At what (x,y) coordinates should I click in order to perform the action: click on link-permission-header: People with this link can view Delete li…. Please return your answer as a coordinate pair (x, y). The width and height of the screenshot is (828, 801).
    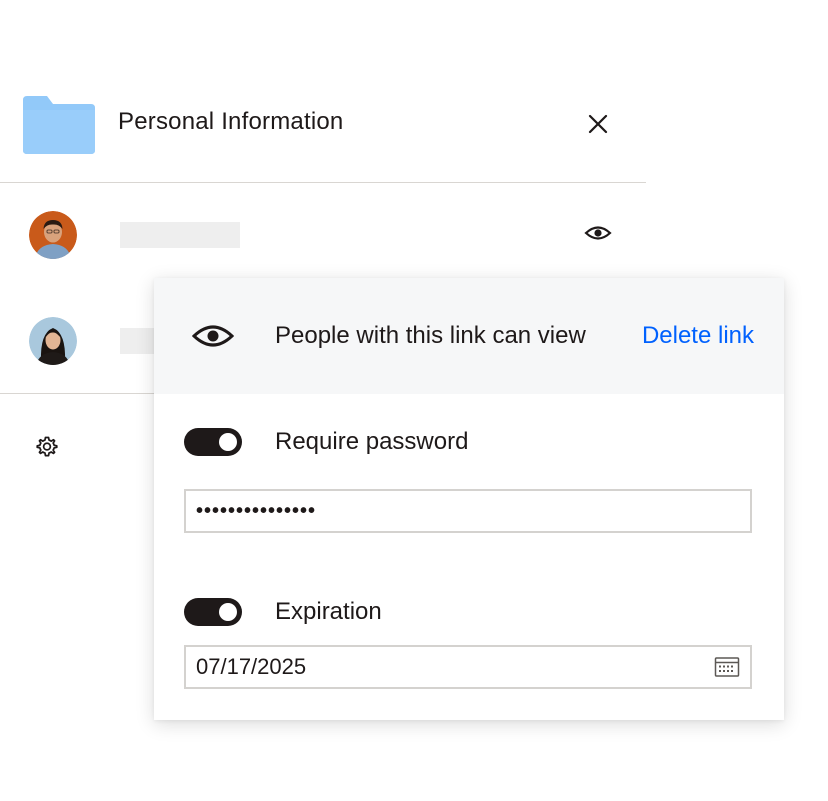
    Looking at the image, I should click on (469, 336).